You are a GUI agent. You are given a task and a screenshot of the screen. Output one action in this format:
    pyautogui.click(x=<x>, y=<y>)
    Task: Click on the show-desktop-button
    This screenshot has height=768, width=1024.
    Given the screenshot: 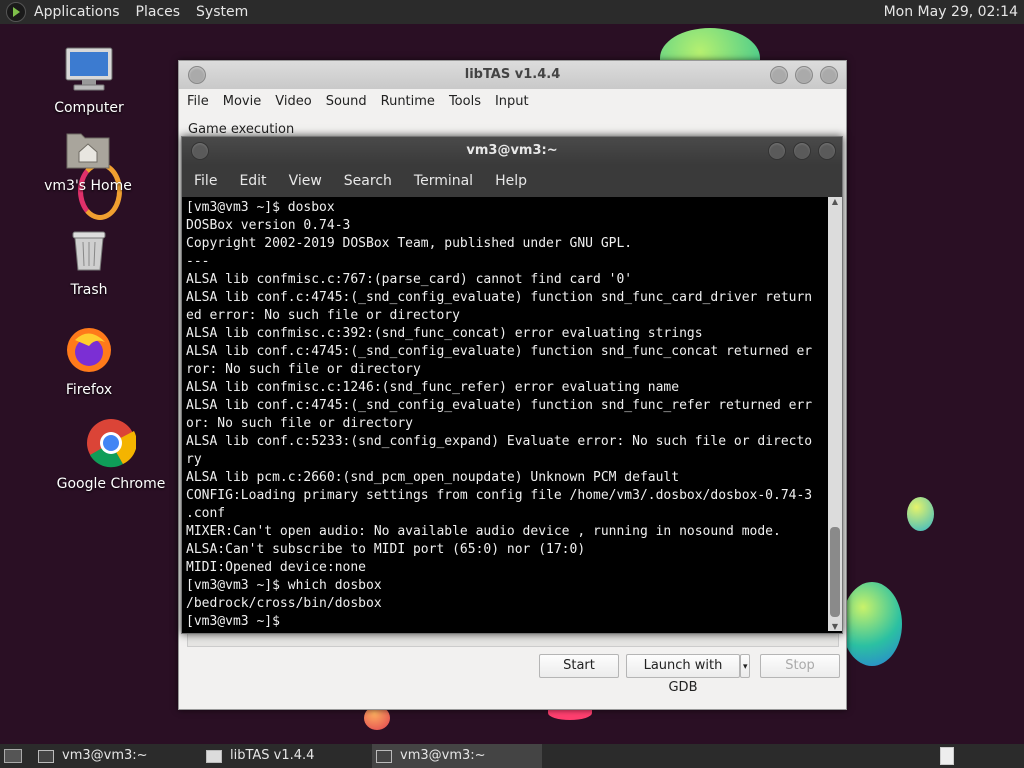 What is the action you would take?
    pyautogui.click(x=13, y=756)
    